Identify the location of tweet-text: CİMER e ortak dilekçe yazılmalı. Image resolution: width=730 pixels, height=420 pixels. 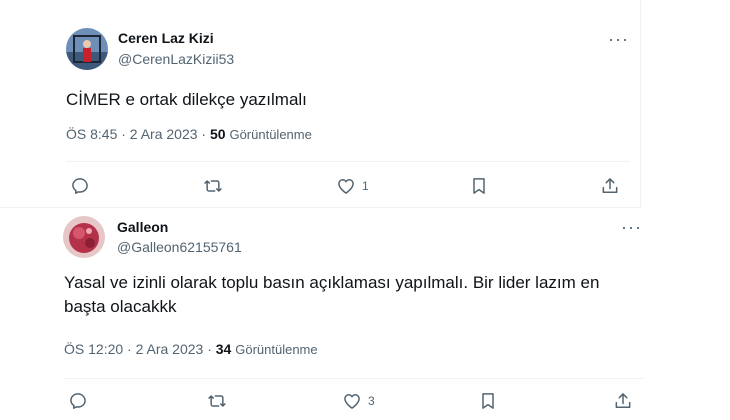
(186, 99).